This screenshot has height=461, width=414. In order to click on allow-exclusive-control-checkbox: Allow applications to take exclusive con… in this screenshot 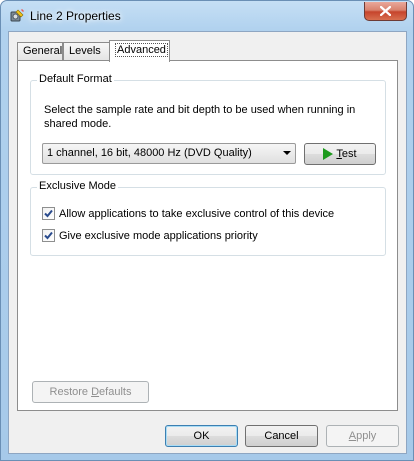, I will do `click(188, 213)`.